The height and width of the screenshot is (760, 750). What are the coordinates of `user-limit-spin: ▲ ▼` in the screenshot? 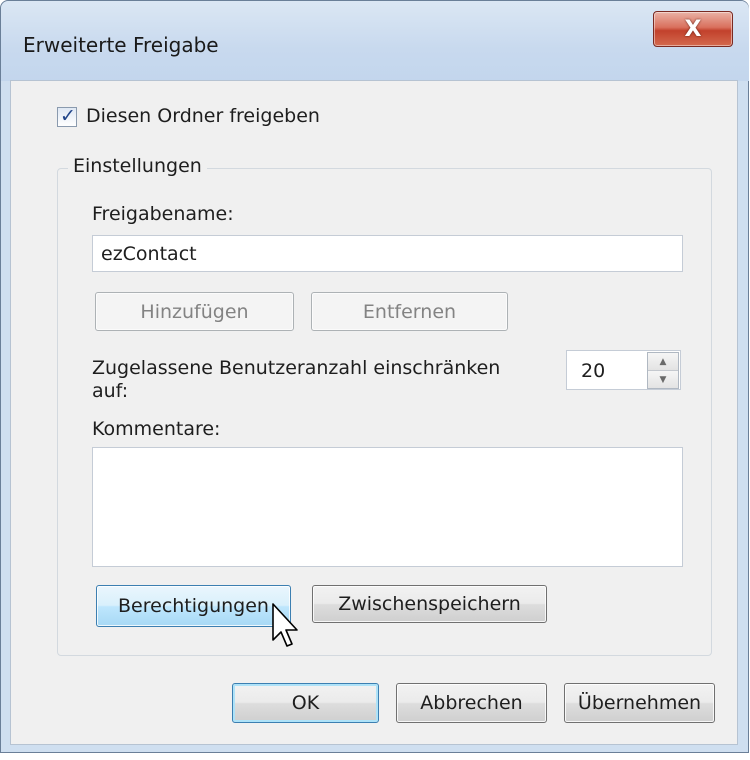 It's located at (663, 370).